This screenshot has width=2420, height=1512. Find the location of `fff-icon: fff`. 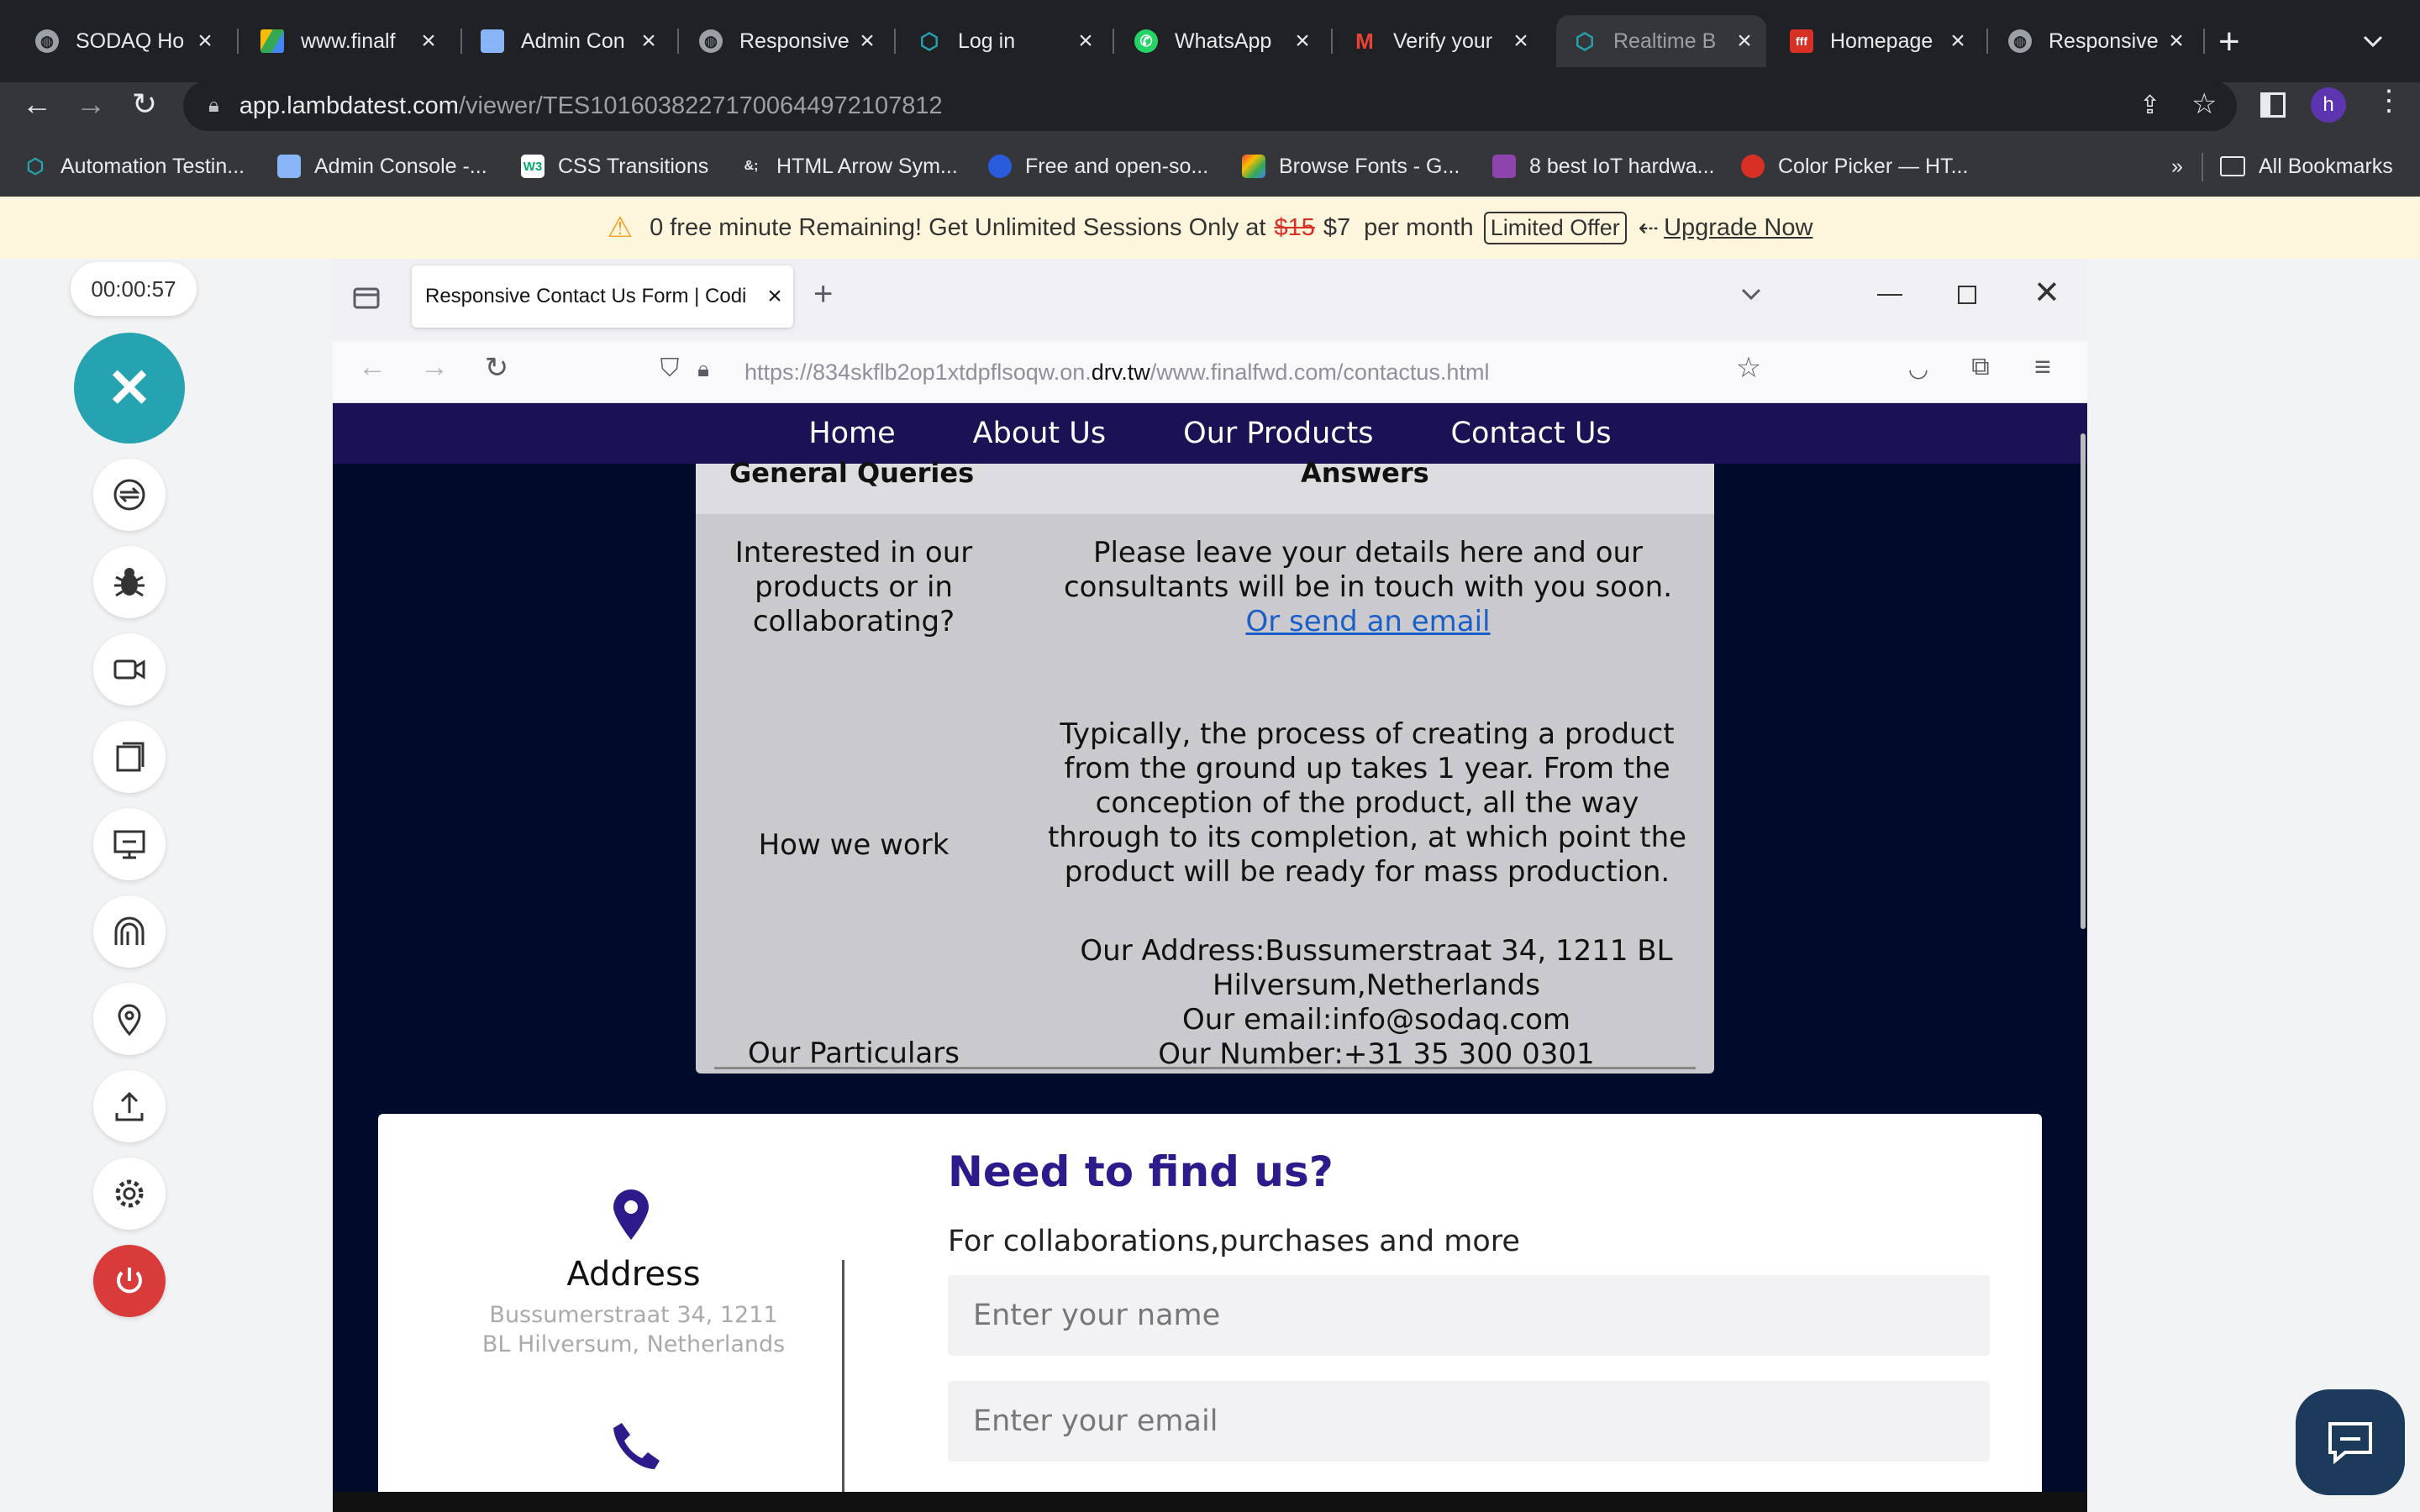

fff-icon: fff is located at coordinates (1801, 41).